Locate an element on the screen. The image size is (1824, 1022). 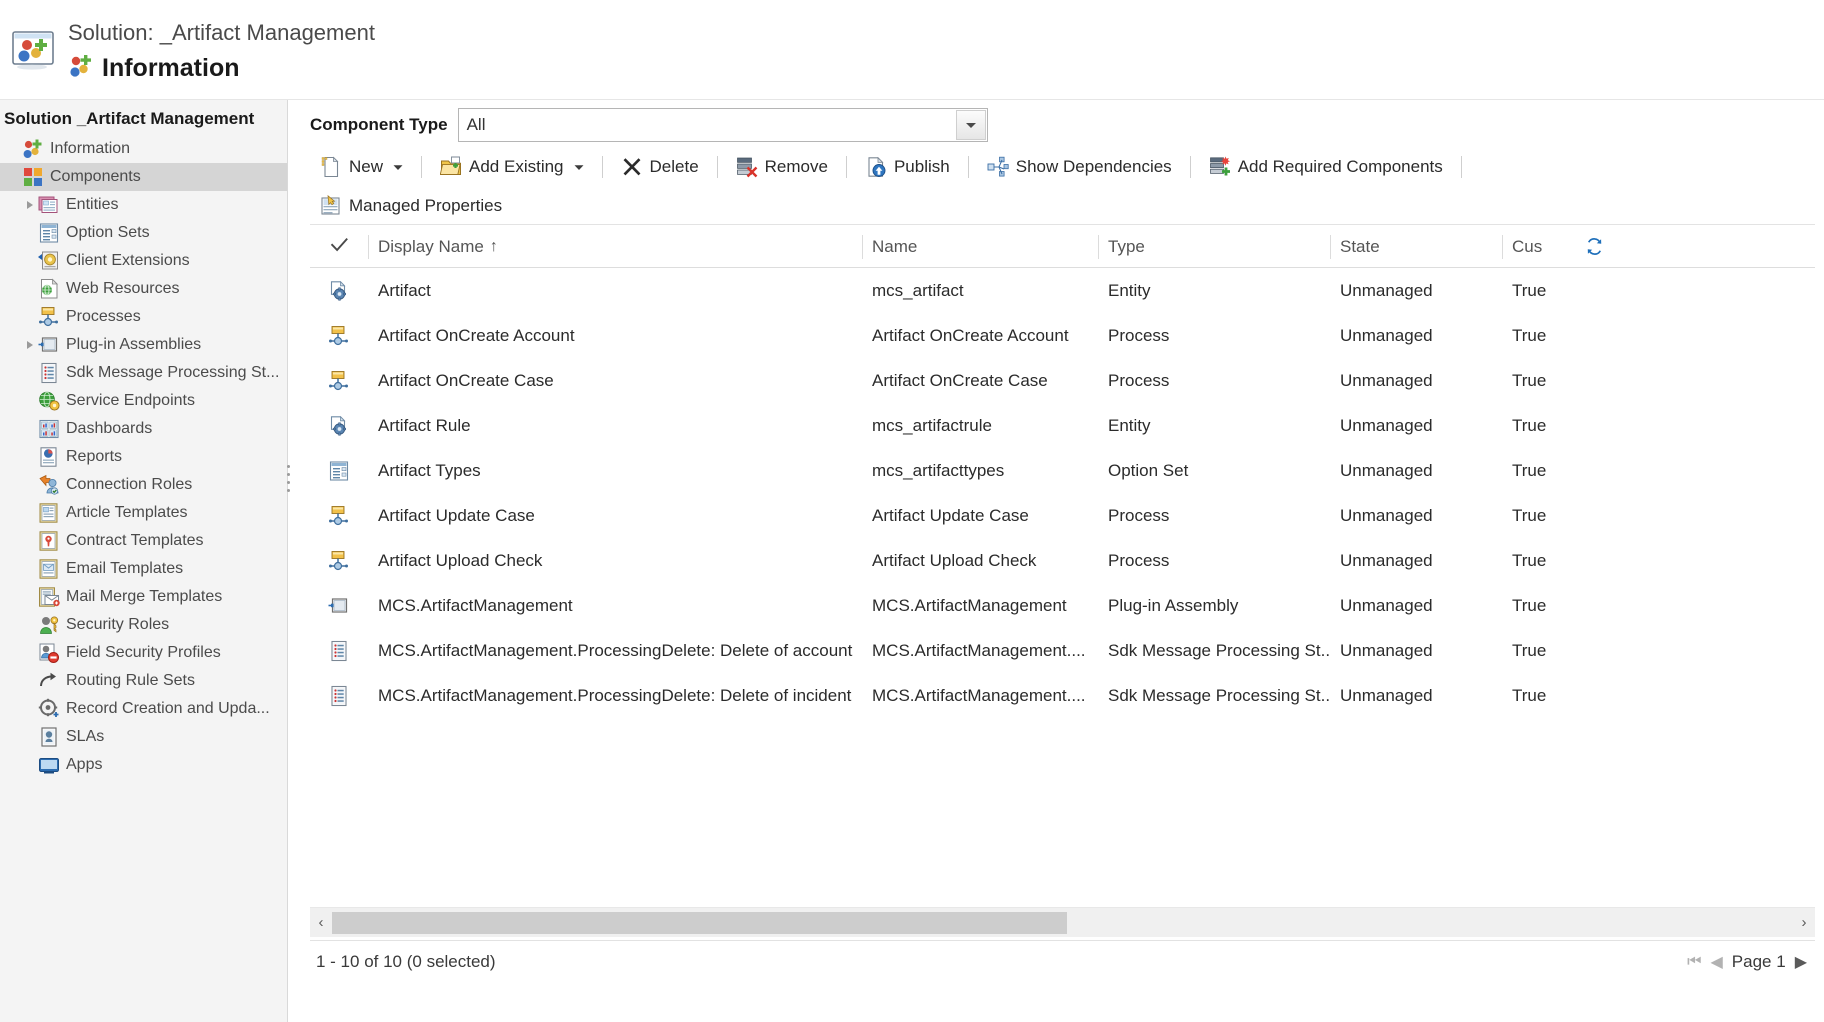
scroll-right-icon: › is located at coordinates (1804, 923).